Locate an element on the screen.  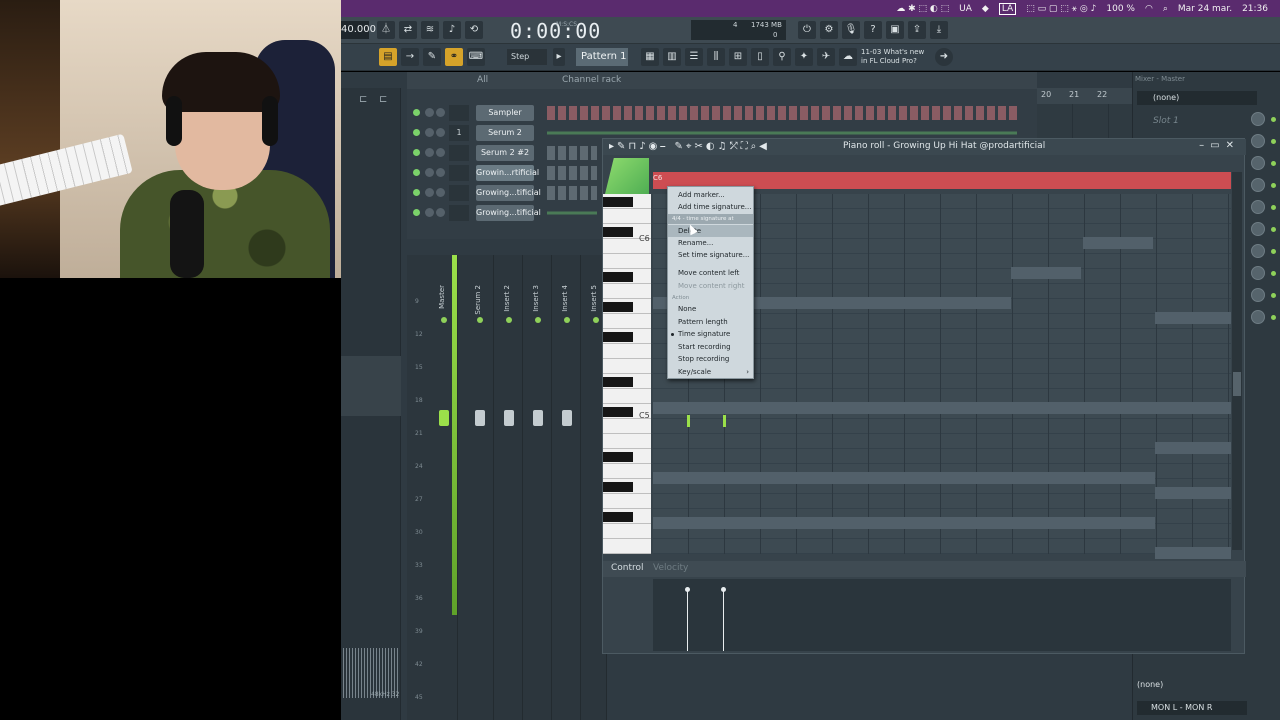
snap-select: Step is located at coordinates (527, 57).